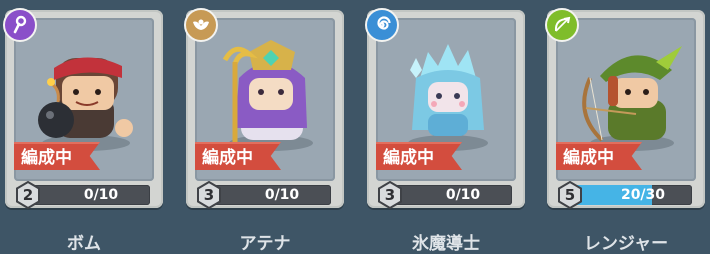  I want to click on character-name: アテナ, so click(265, 244).